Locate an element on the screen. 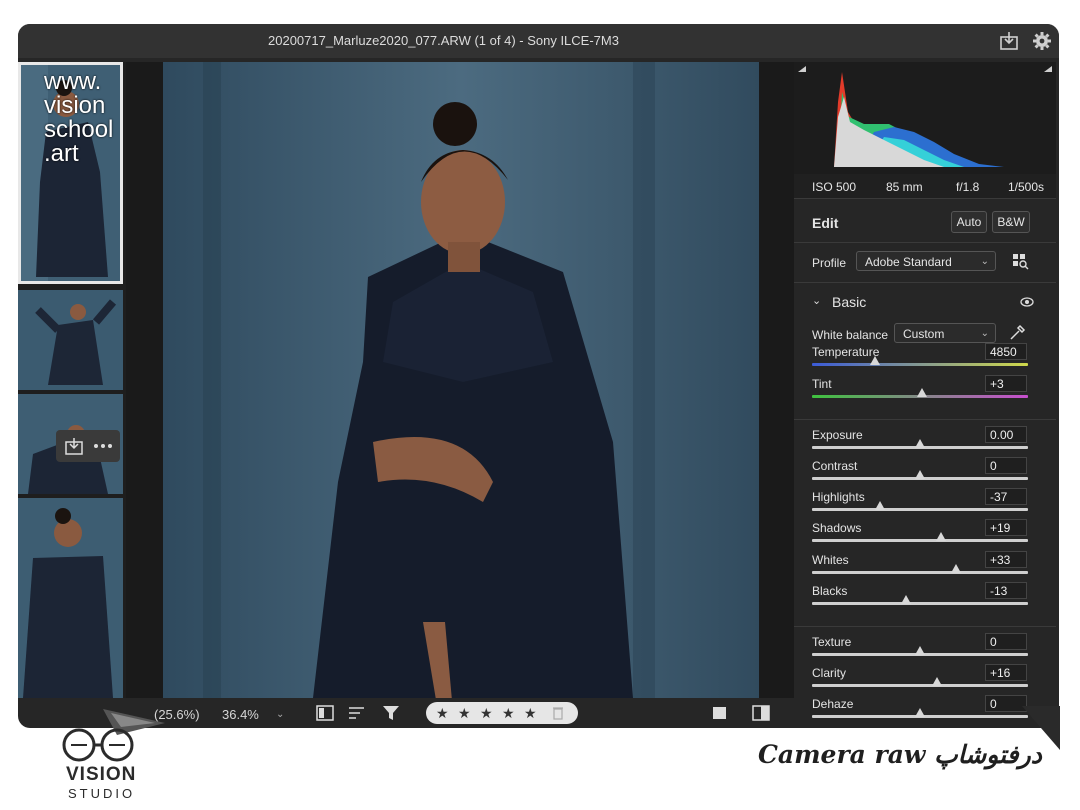 This screenshot has width=1080, height=810. sort-icon is located at coordinates (357, 713).